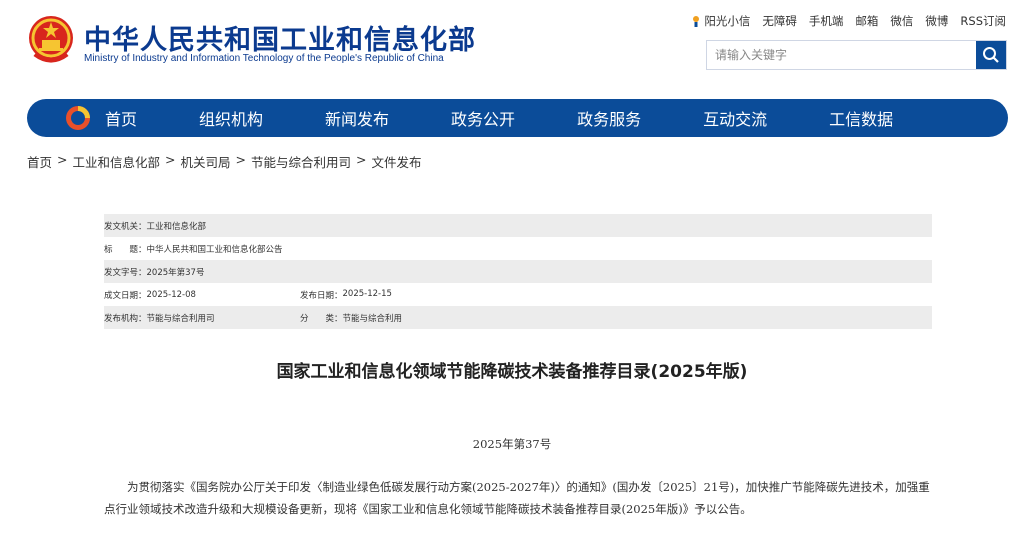  I want to click on breadcrumb-departments: 机关司局, so click(206, 161).